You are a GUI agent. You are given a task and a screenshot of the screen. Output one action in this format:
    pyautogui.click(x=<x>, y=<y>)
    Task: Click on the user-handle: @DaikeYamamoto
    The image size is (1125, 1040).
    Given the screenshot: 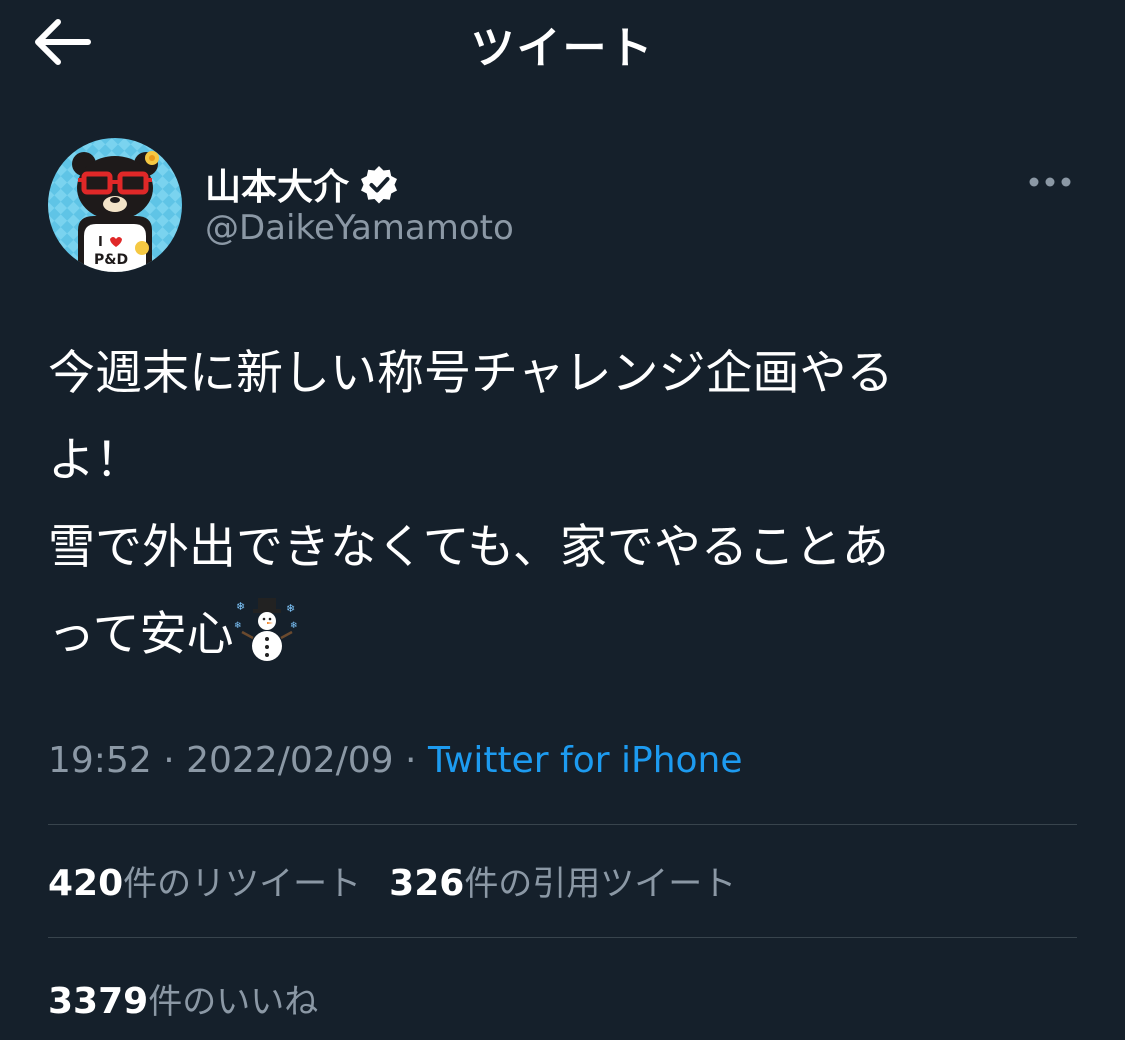 What is the action you would take?
    pyautogui.click(x=359, y=228)
    